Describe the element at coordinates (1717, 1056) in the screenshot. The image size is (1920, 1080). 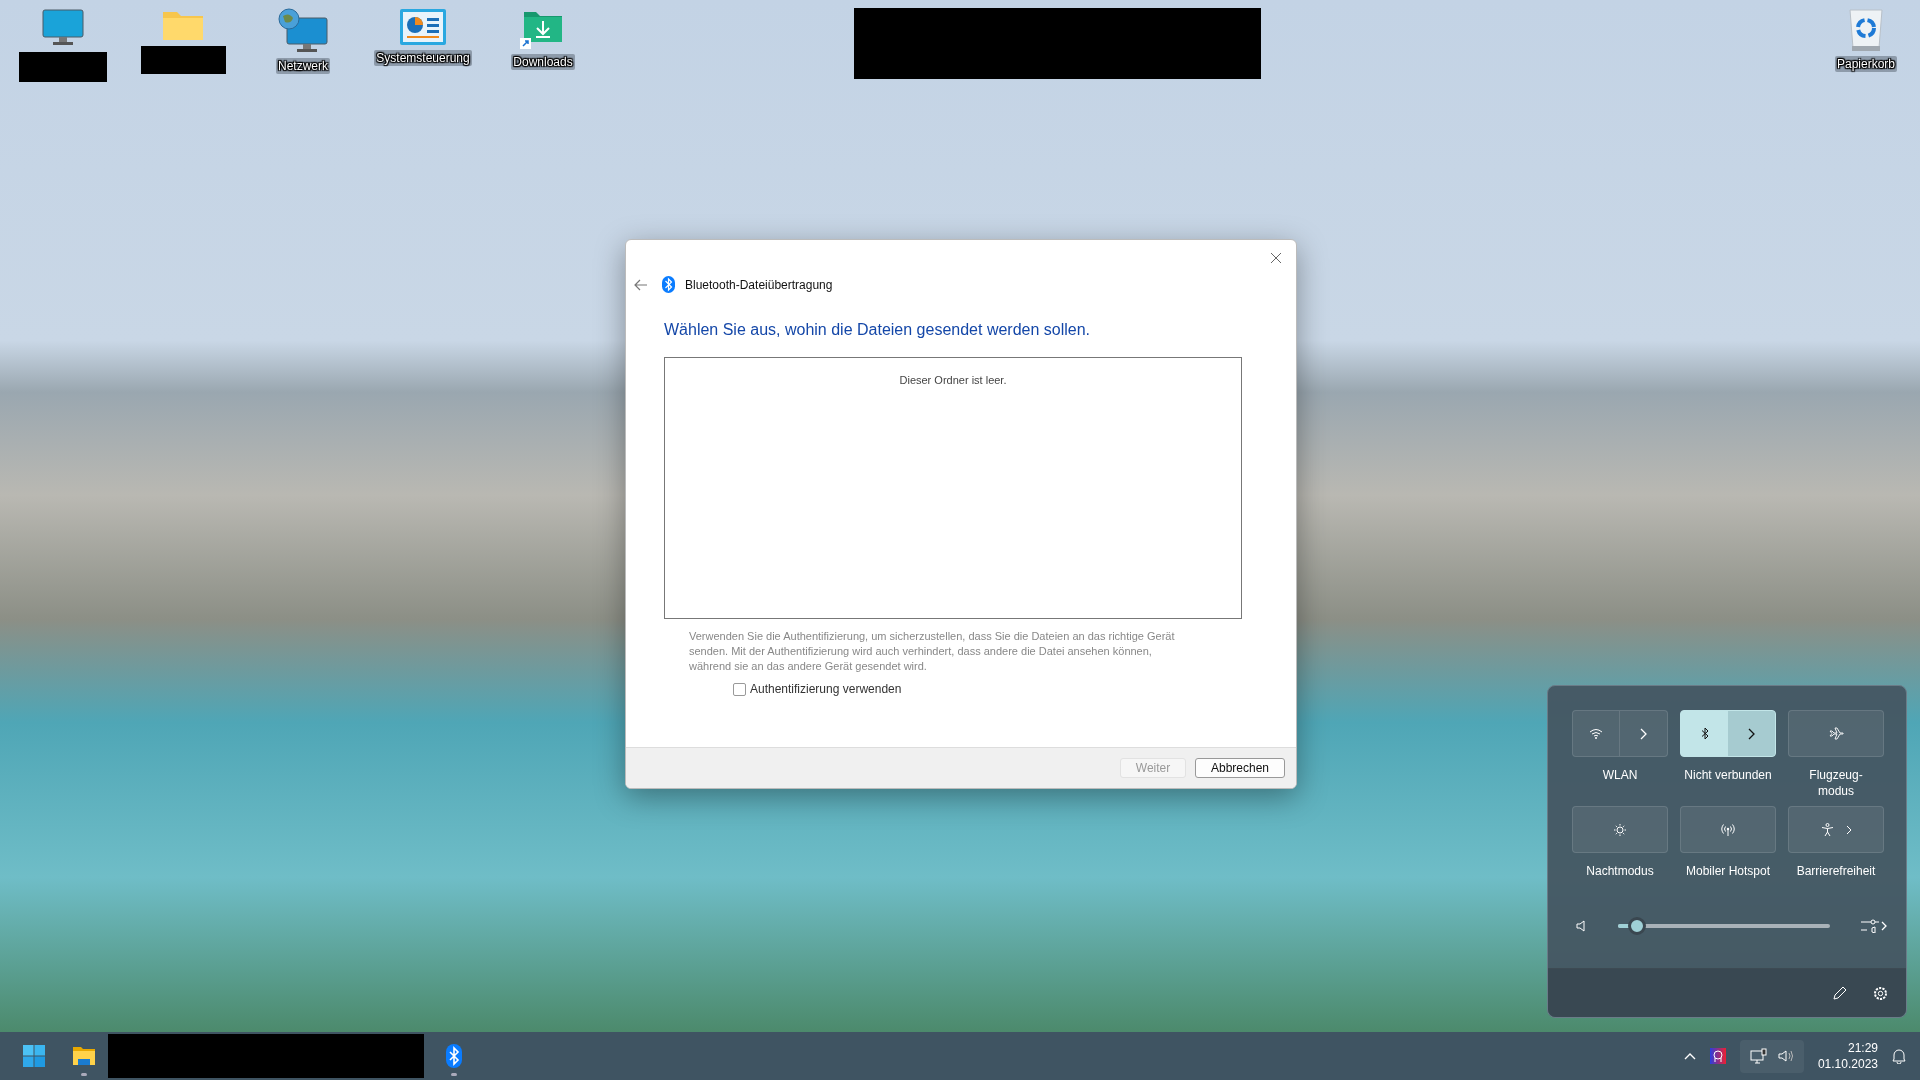
I see `app-tray-icon` at that location.